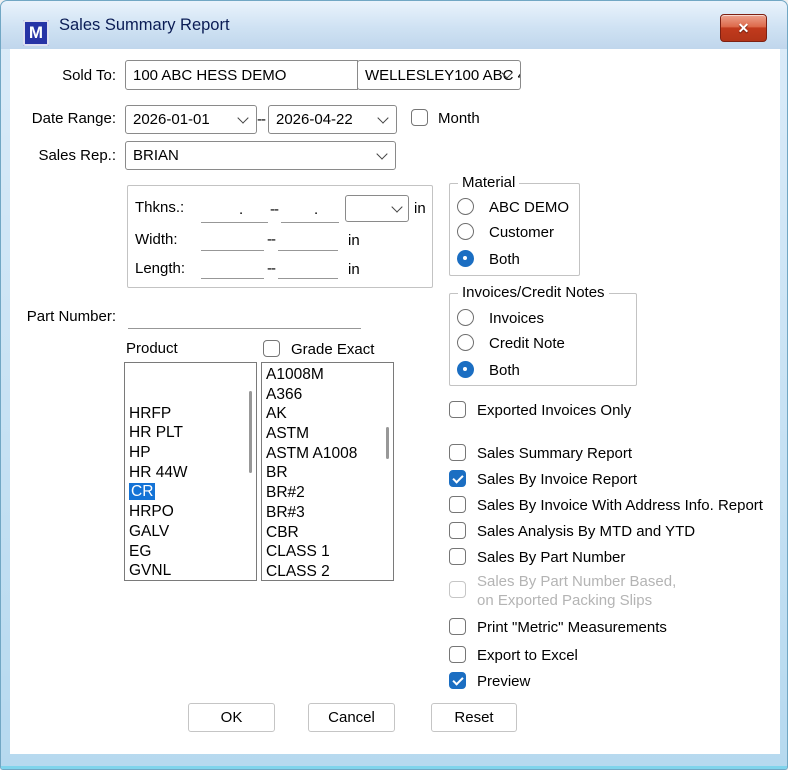 Image resolution: width=788 pixels, height=770 pixels. I want to click on sales-analysis-mtd-ytd-label: Sales Analysis By MTD and YTD, so click(586, 531).